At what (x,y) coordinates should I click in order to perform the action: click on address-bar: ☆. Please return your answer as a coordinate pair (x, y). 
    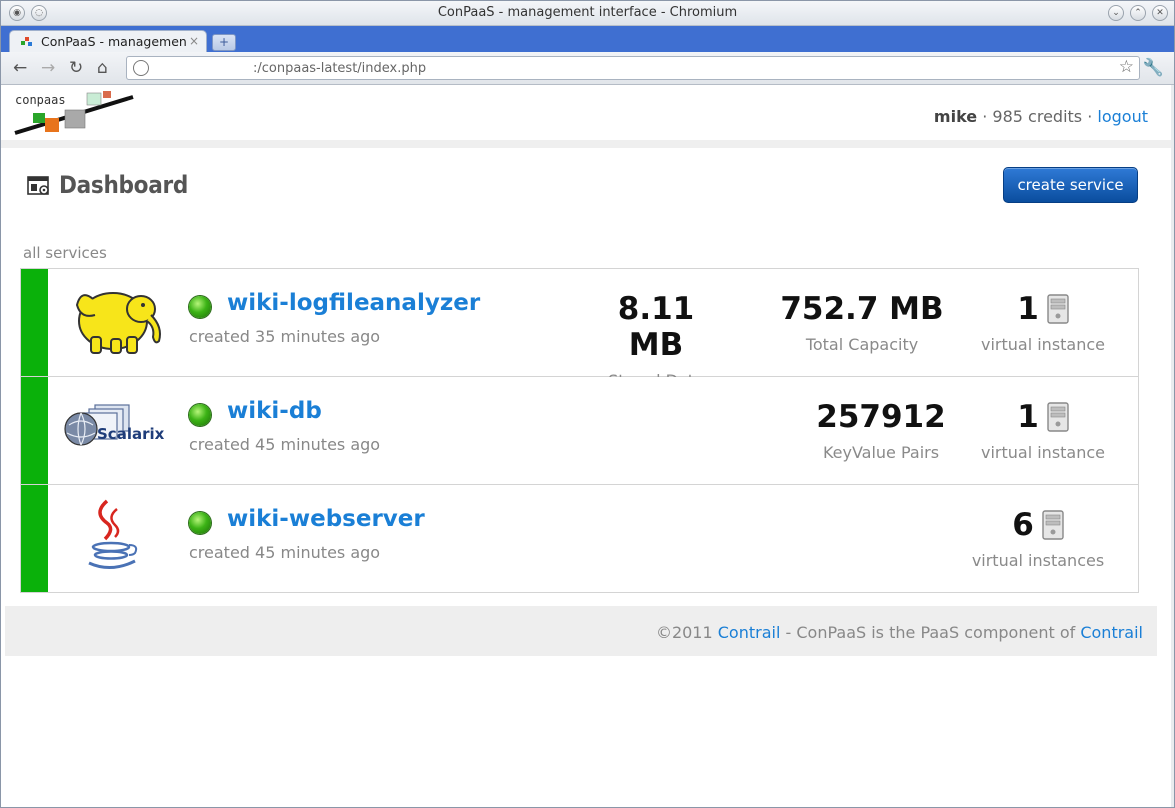
    Looking at the image, I should click on (650, 68).